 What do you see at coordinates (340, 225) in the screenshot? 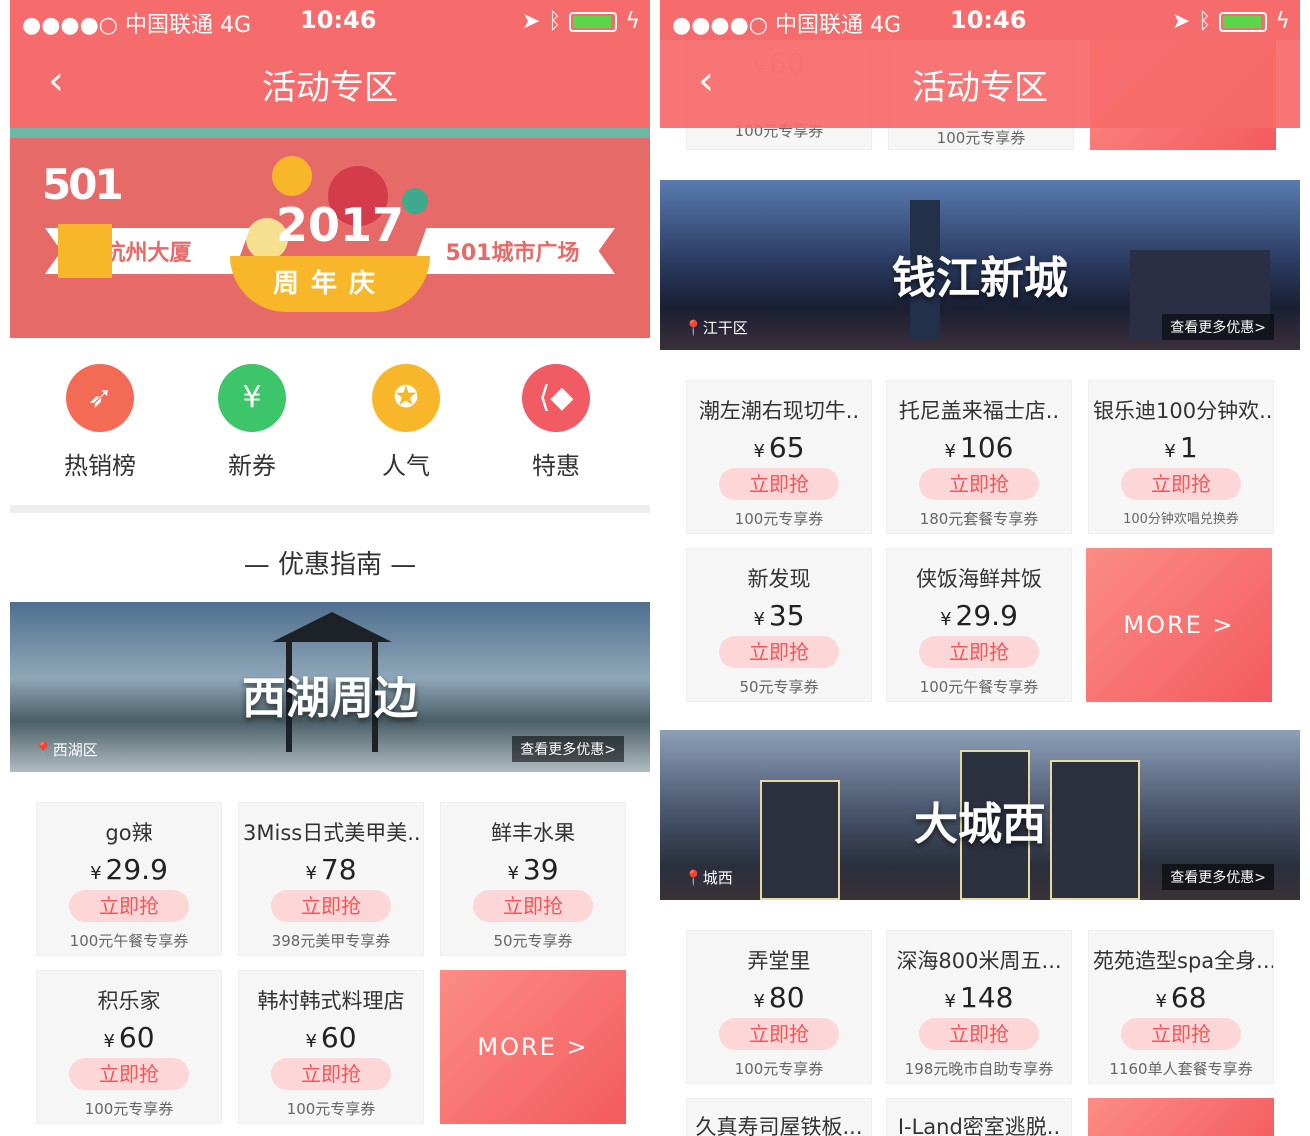
I see `banner-year: 2017` at bounding box center [340, 225].